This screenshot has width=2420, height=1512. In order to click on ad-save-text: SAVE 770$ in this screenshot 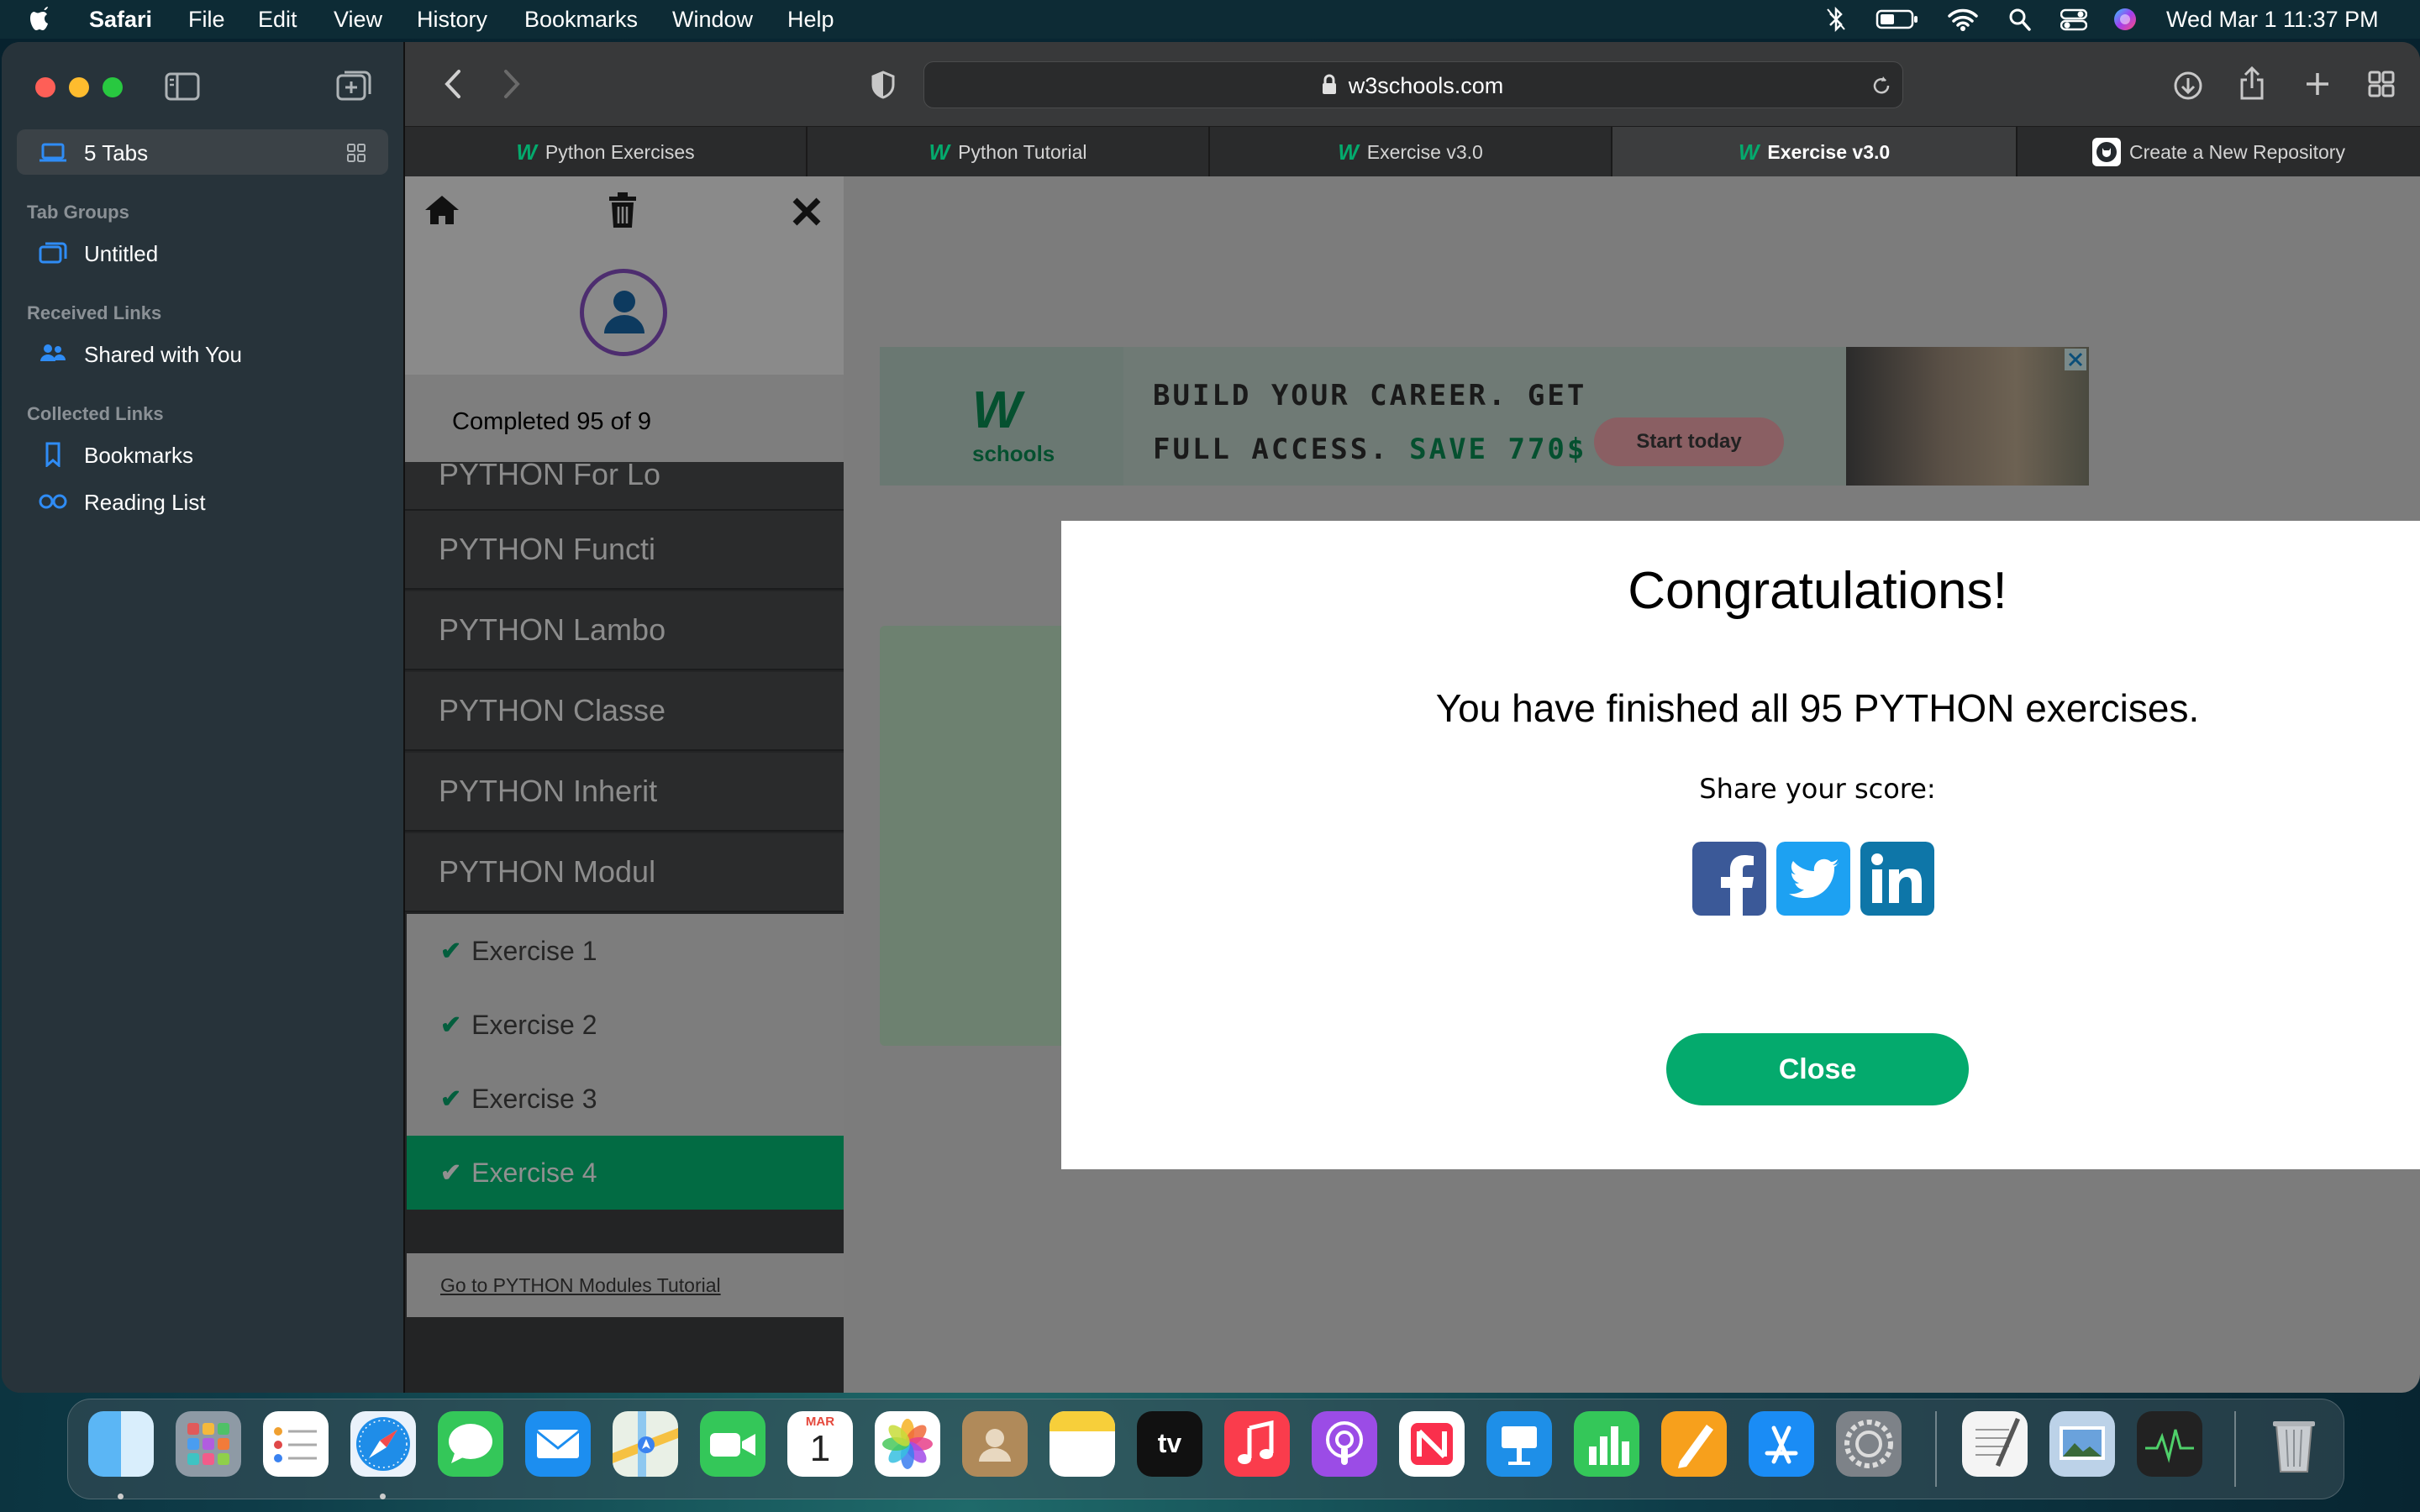, I will do `click(1498, 449)`.